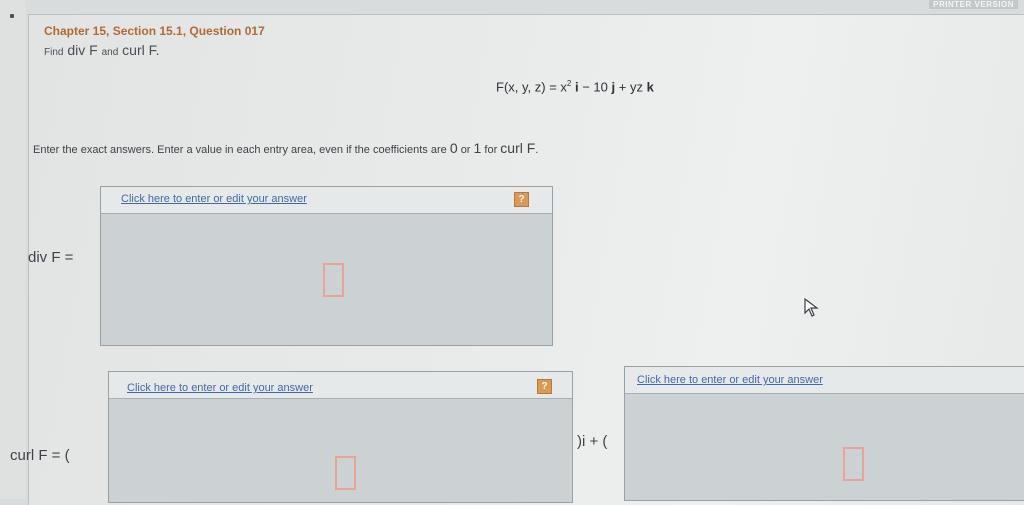 This screenshot has height=505, width=1024. Describe the element at coordinates (824, 433) in the screenshot. I see `curl-f-j-answer-box: Click here to enter or edit your answer` at that location.